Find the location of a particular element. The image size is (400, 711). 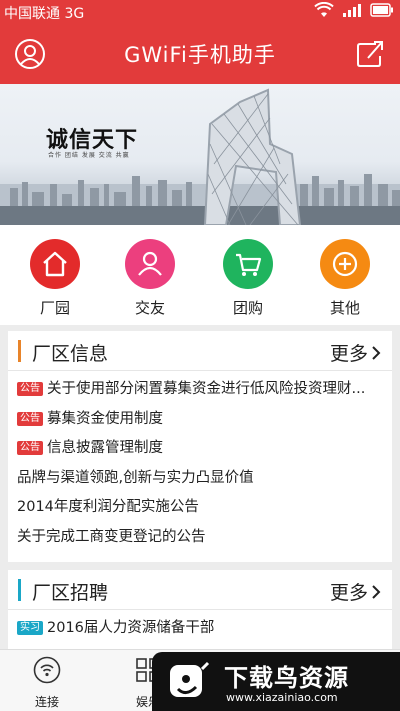

share-button is located at coordinates (370, 54).